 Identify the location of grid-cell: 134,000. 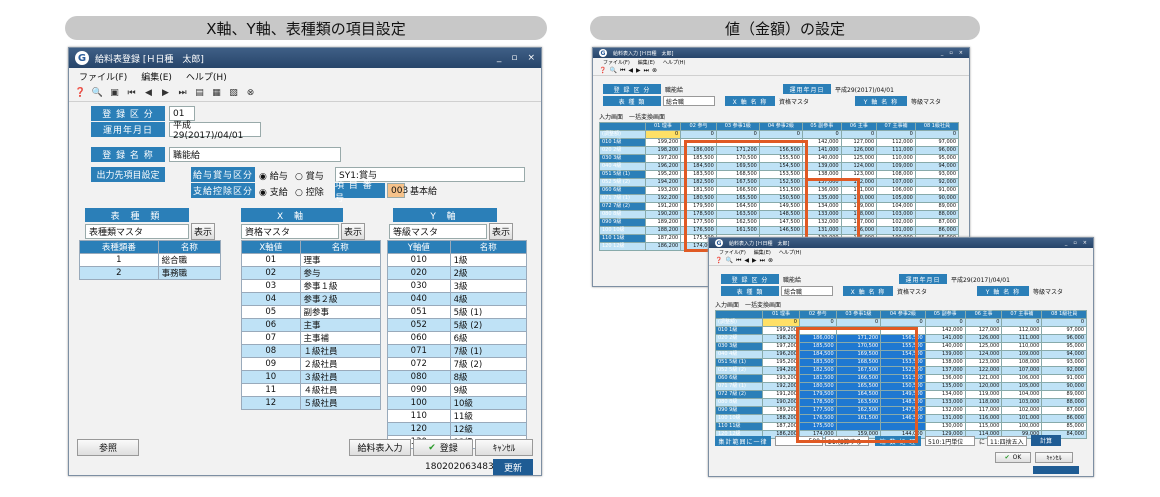
(821, 206).